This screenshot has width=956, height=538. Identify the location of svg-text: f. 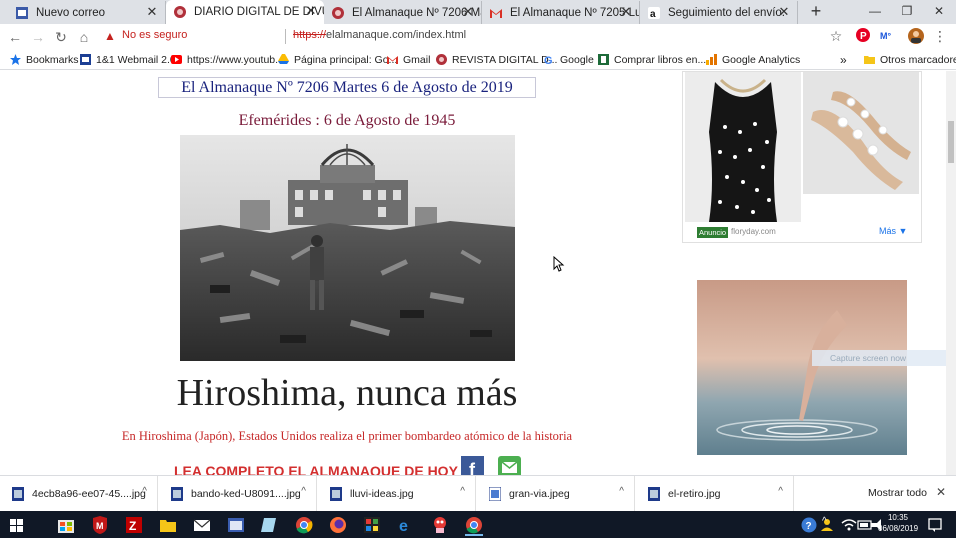
(472, 467).